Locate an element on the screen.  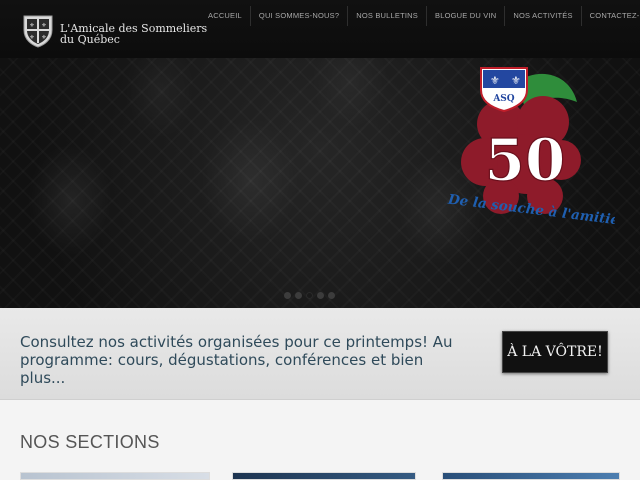
nav-item-contactez-nous: CONTACTEZ-NOUS is located at coordinates (610, 16).